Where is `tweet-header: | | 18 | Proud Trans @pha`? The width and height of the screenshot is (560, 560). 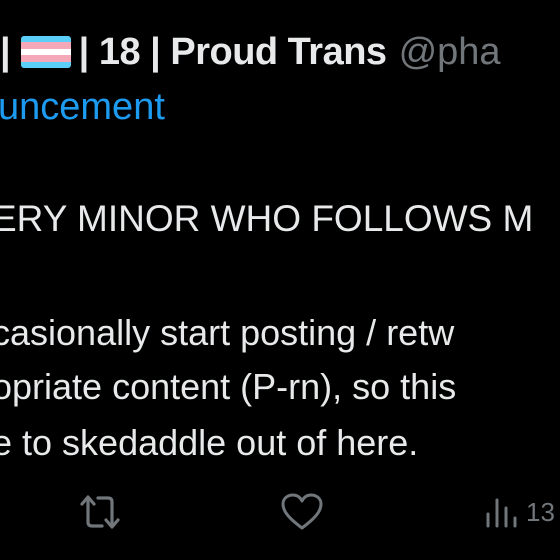 tweet-header: | | 18 | Proud Trans @pha is located at coordinates (250, 52).